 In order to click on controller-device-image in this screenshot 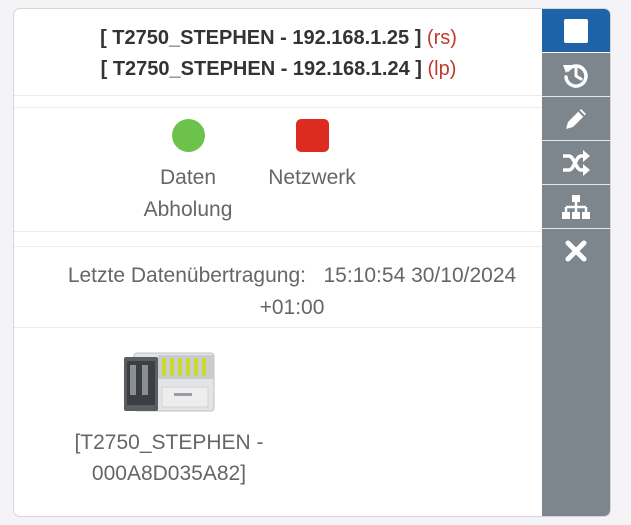, I will do `click(169, 382)`.